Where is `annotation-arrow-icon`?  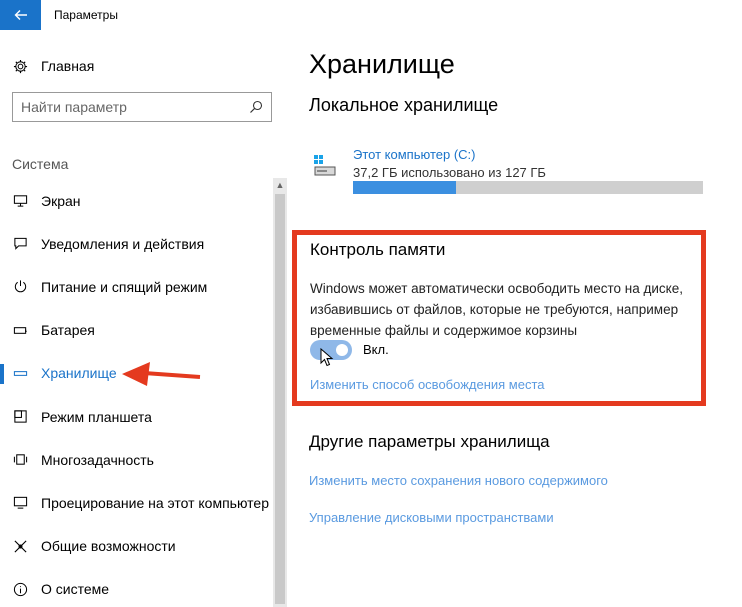 annotation-arrow-icon is located at coordinates (161, 374).